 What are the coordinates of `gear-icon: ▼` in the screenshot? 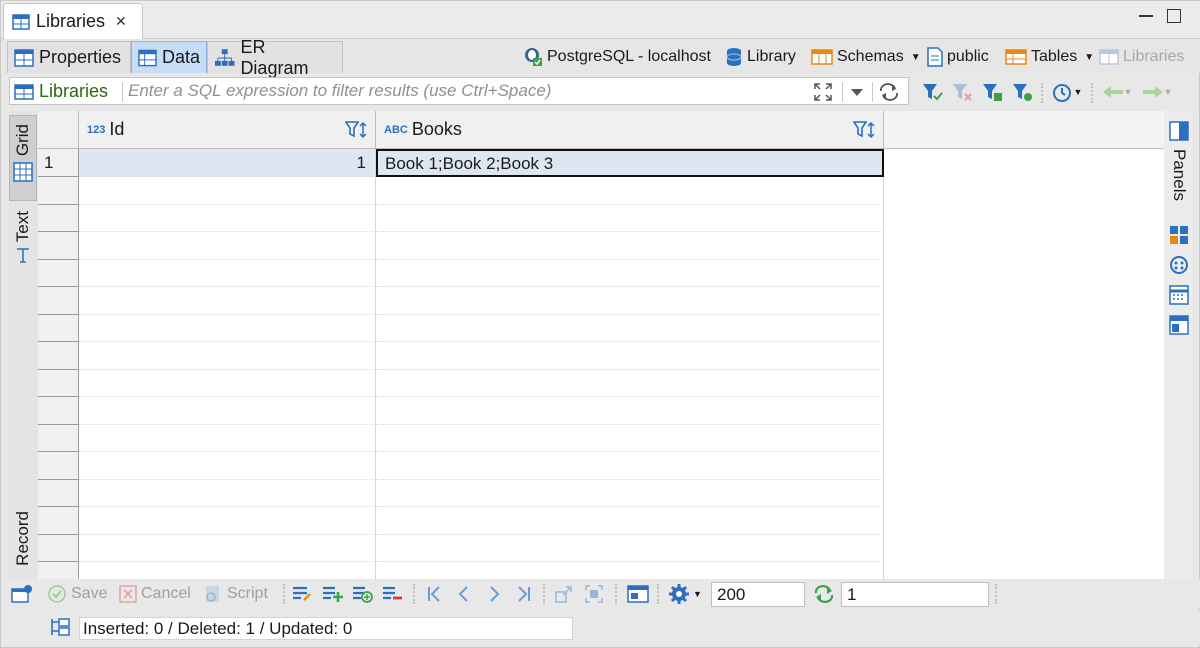 It's located at (685, 594).